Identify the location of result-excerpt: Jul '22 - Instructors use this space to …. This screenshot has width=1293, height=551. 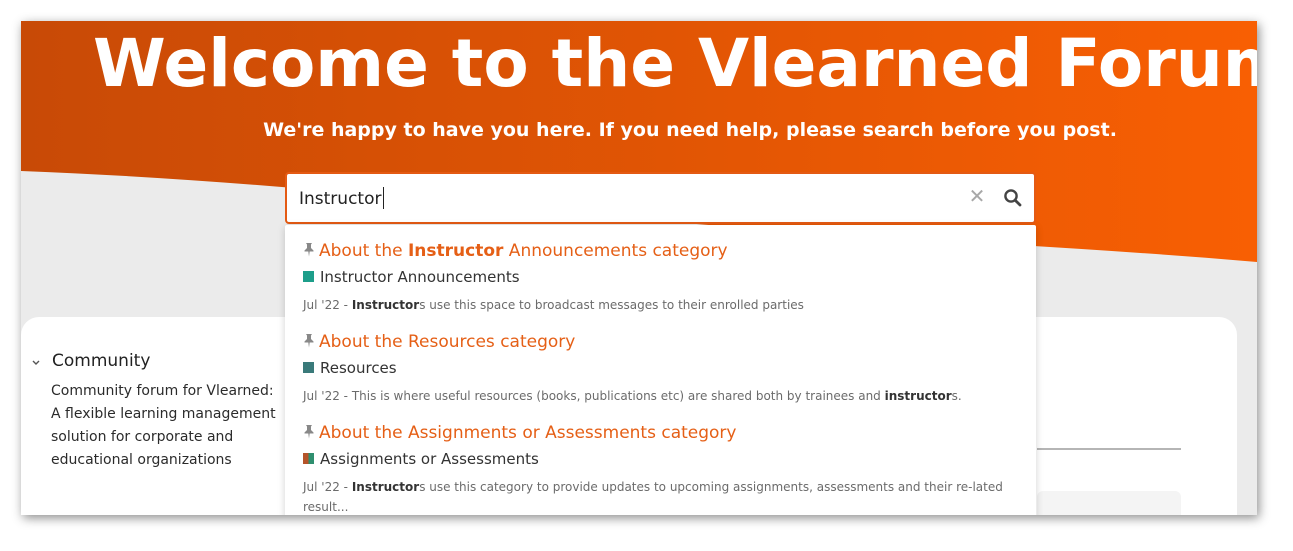
(659, 305).